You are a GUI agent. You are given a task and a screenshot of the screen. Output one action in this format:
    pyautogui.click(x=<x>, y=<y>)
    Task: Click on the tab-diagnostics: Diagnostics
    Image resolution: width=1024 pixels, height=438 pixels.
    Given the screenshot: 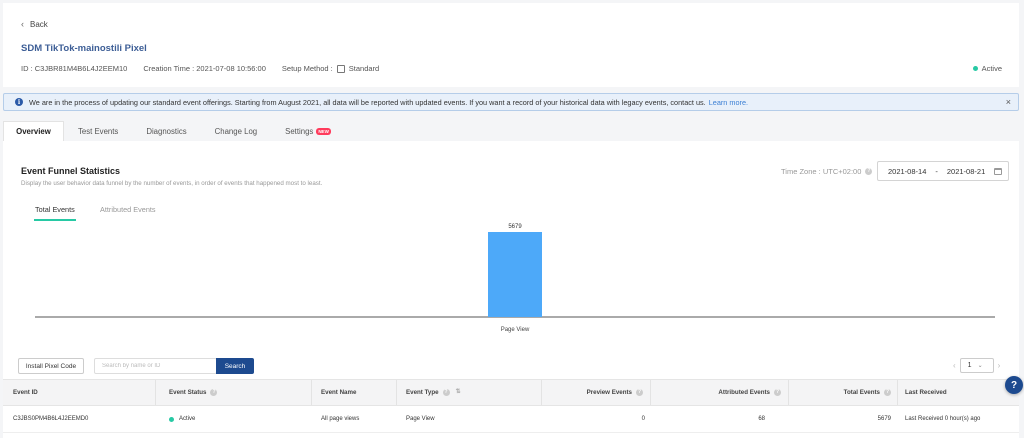 What is the action you would take?
    pyautogui.click(x=166, y=131)
    